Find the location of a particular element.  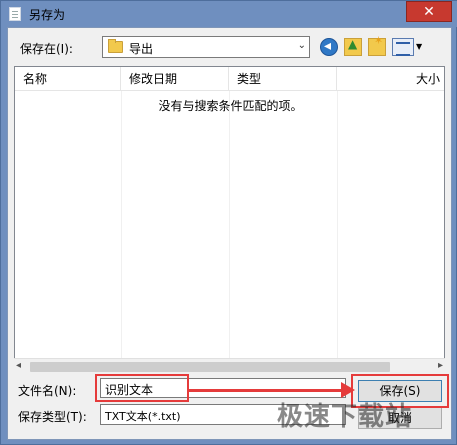

scroll-left-icon: ◂ is located at coordinates (18, 365).